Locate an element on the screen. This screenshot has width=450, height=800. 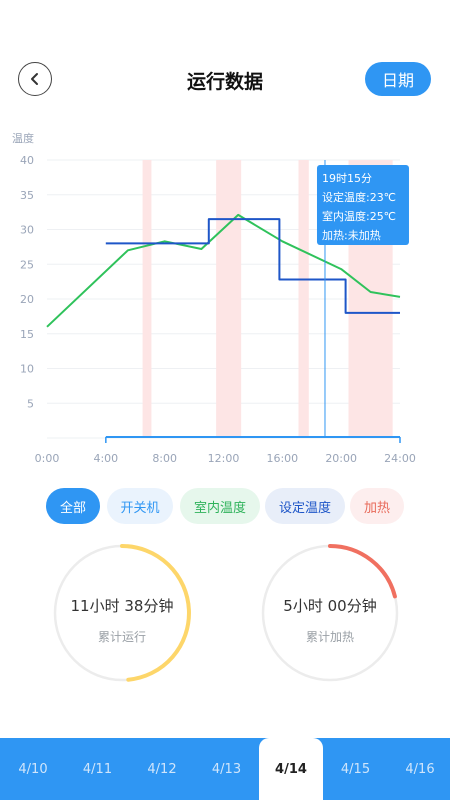
date-tab-4-14: 4/14 is located at coordinates (291, 769).